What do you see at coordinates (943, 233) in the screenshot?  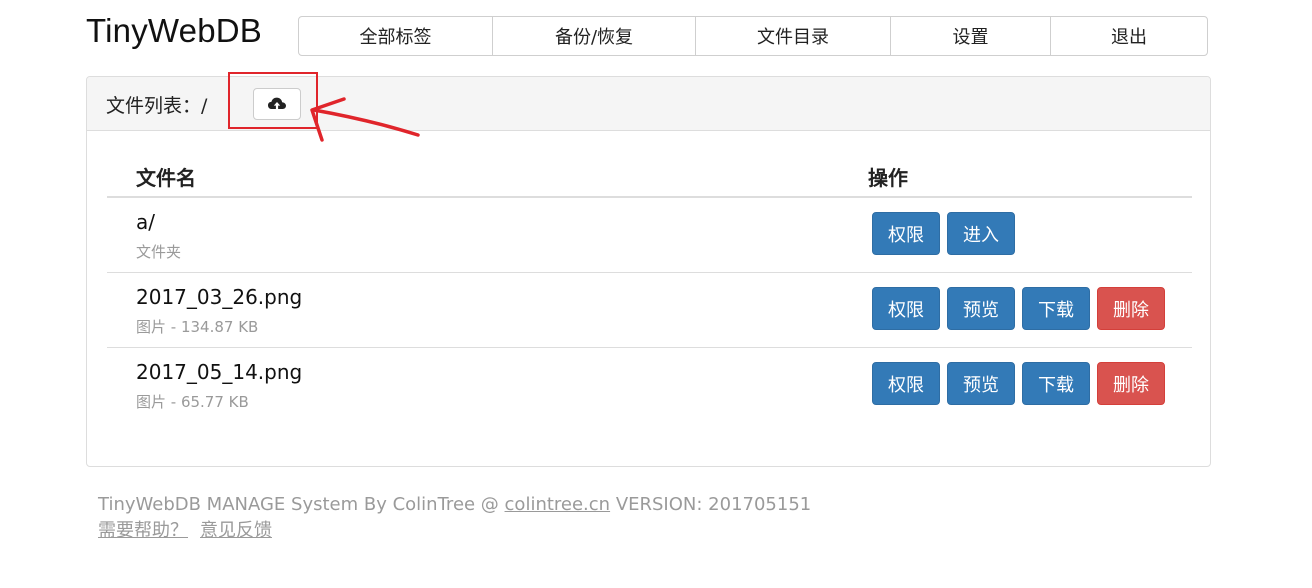 I see `row-actions: 权限 进入` at bounding box center [943, 233].